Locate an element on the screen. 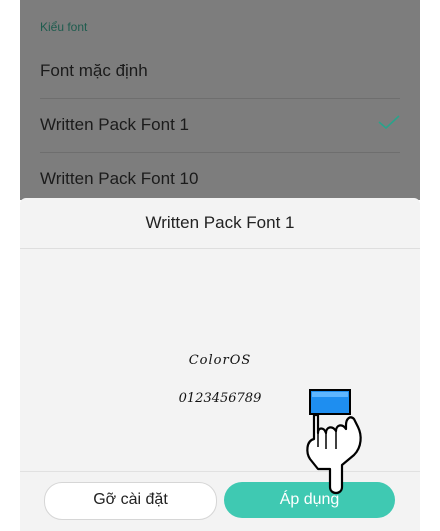 The width and height of the screenshot is (440, 531). screen-edge-left is located at coordinates (10, 265).